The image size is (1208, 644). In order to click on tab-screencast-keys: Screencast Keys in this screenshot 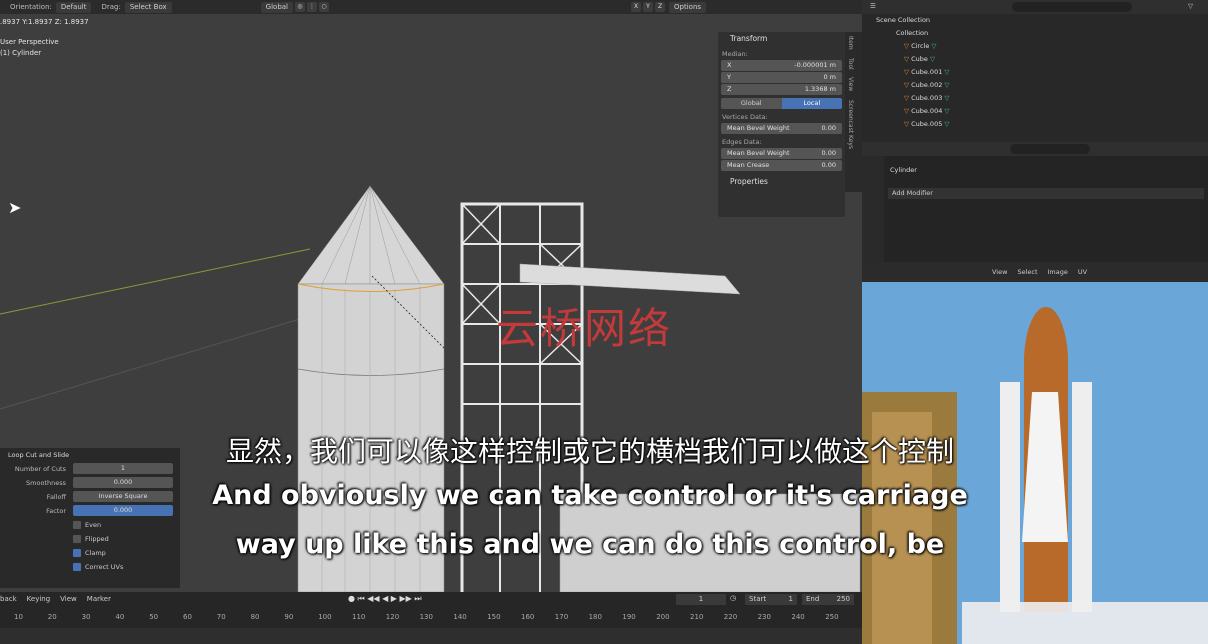, I will do `click(850, 124)`.